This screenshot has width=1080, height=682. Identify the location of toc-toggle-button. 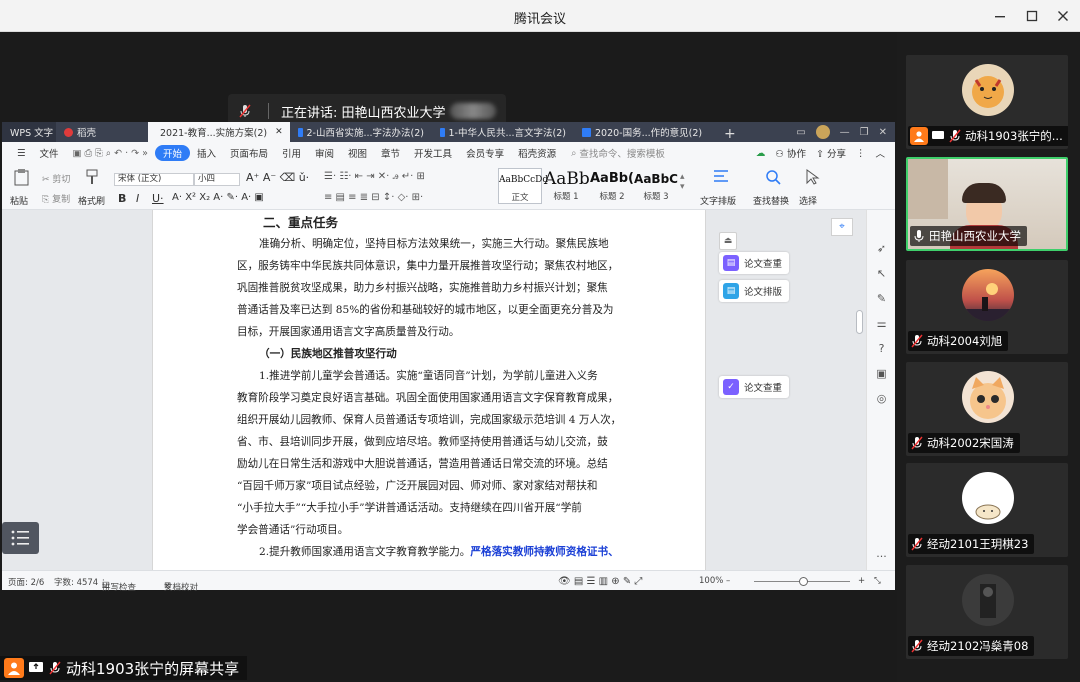
(20, 538).